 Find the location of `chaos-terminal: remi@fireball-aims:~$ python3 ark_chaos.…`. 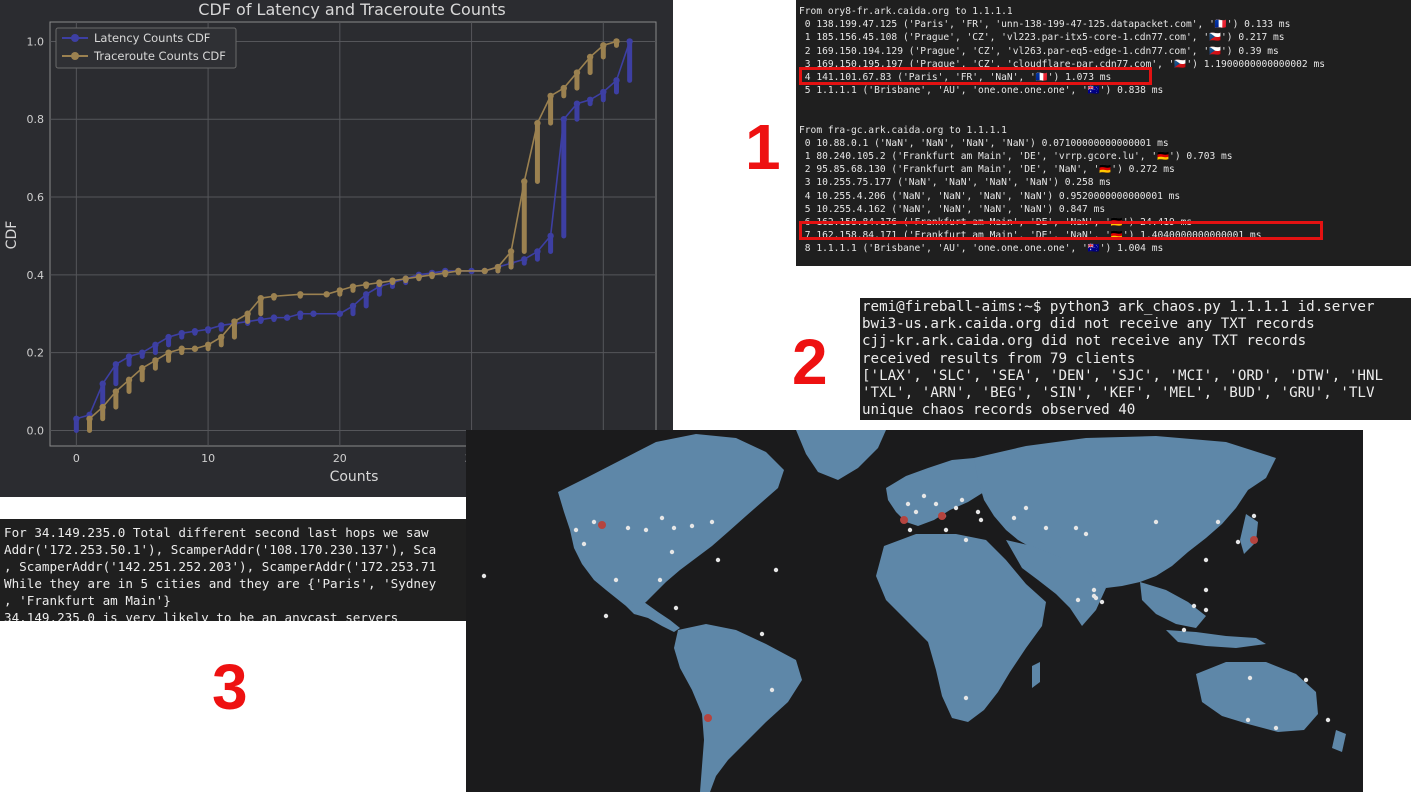

chaos-terminal: remi@fireball-aims:~$ python3 ark_chaos.… is located at coordinates (1135, 359).